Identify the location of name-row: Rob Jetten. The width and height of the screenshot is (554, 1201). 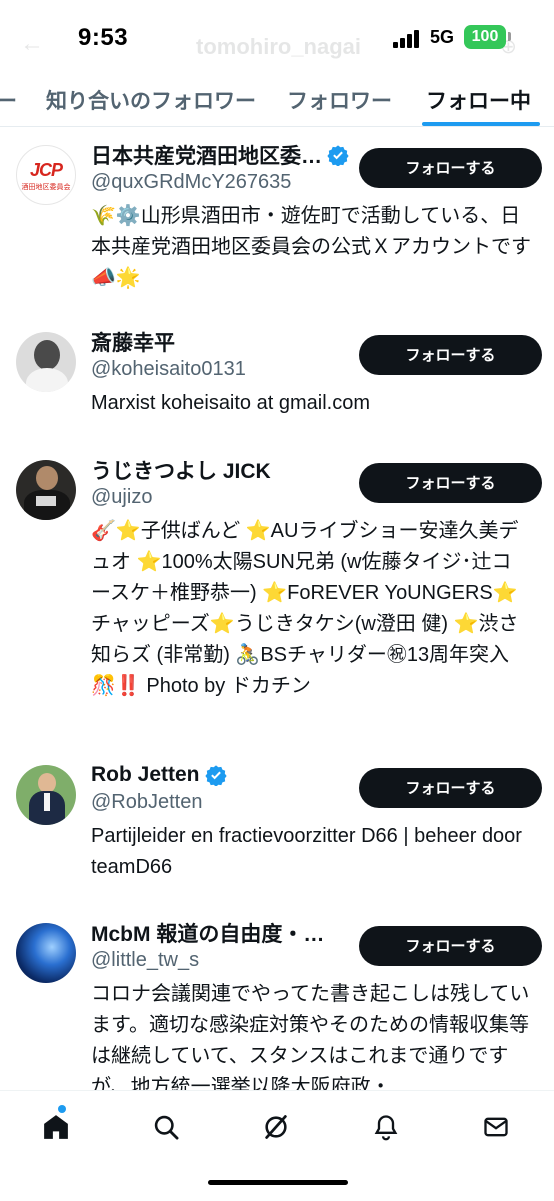
(159, 775).